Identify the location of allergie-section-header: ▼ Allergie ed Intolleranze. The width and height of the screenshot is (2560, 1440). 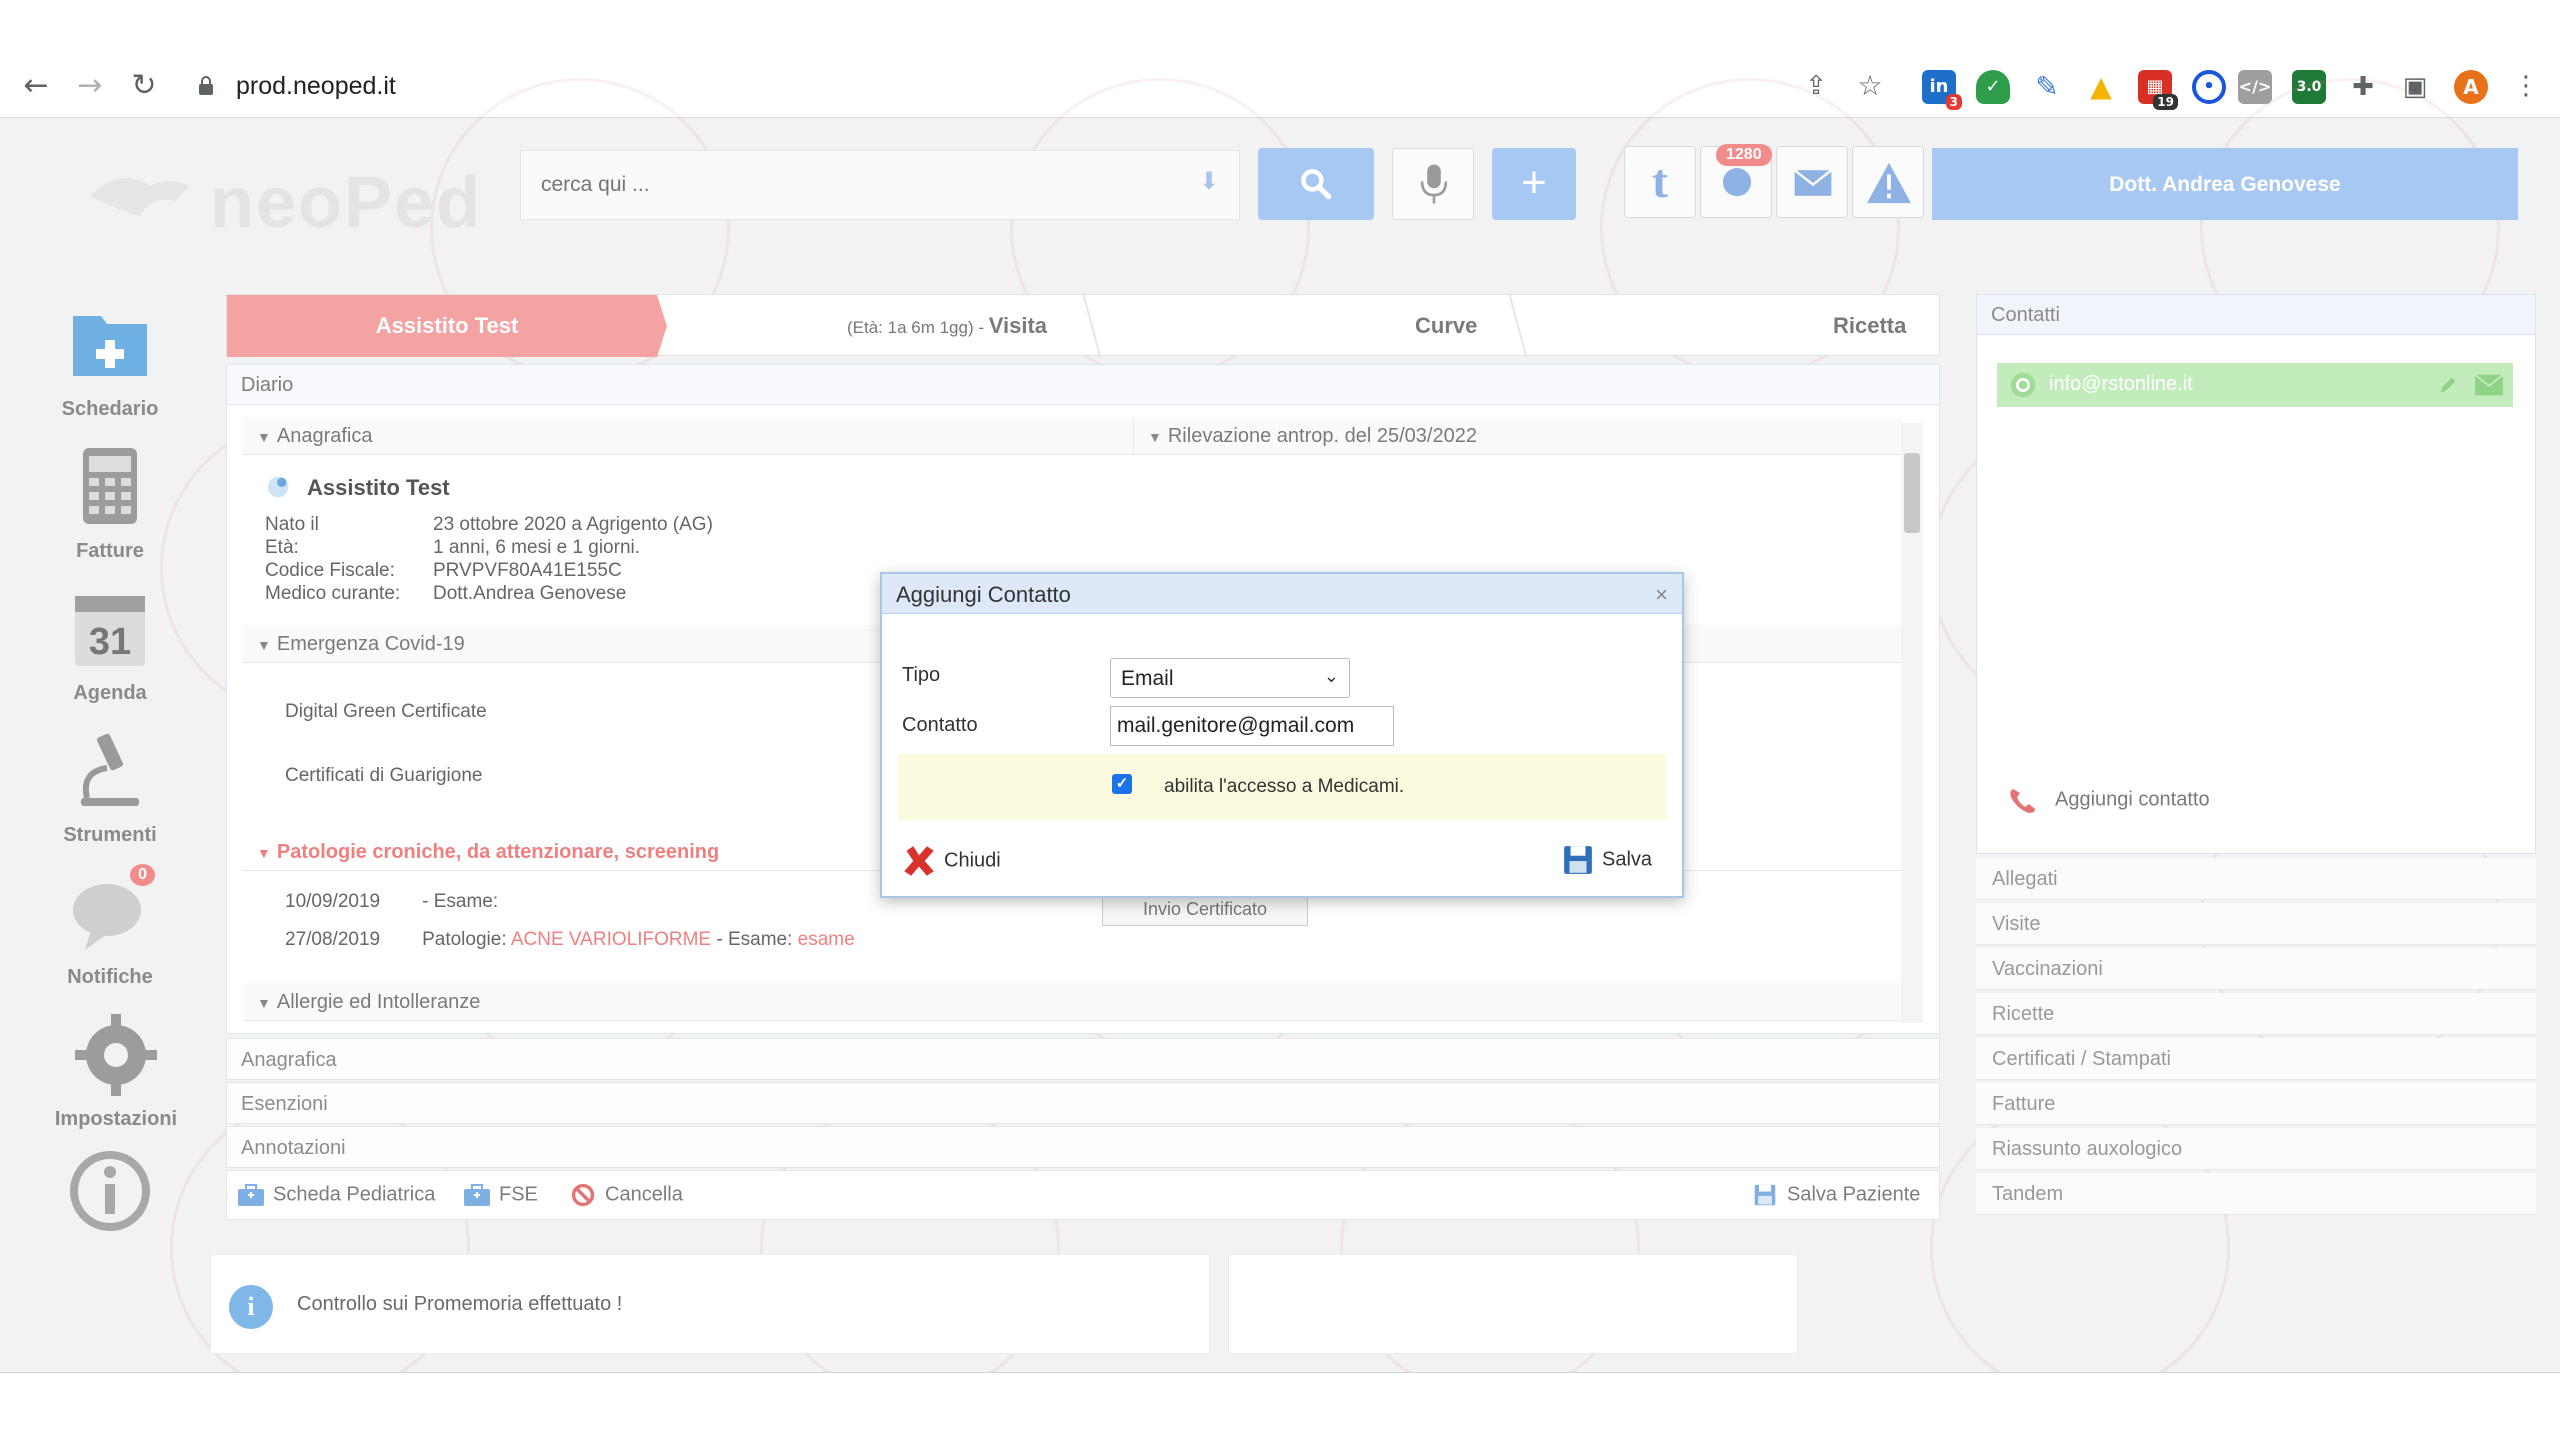
(1073, 1002).